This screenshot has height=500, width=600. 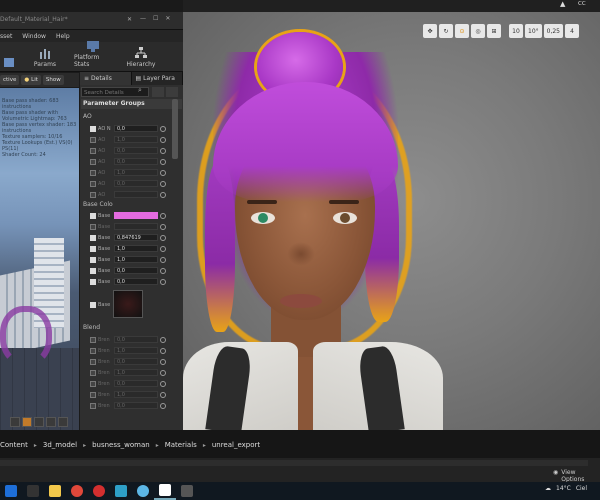 I want to click on horizontal-scrollbar, so click(x=294, y=463).